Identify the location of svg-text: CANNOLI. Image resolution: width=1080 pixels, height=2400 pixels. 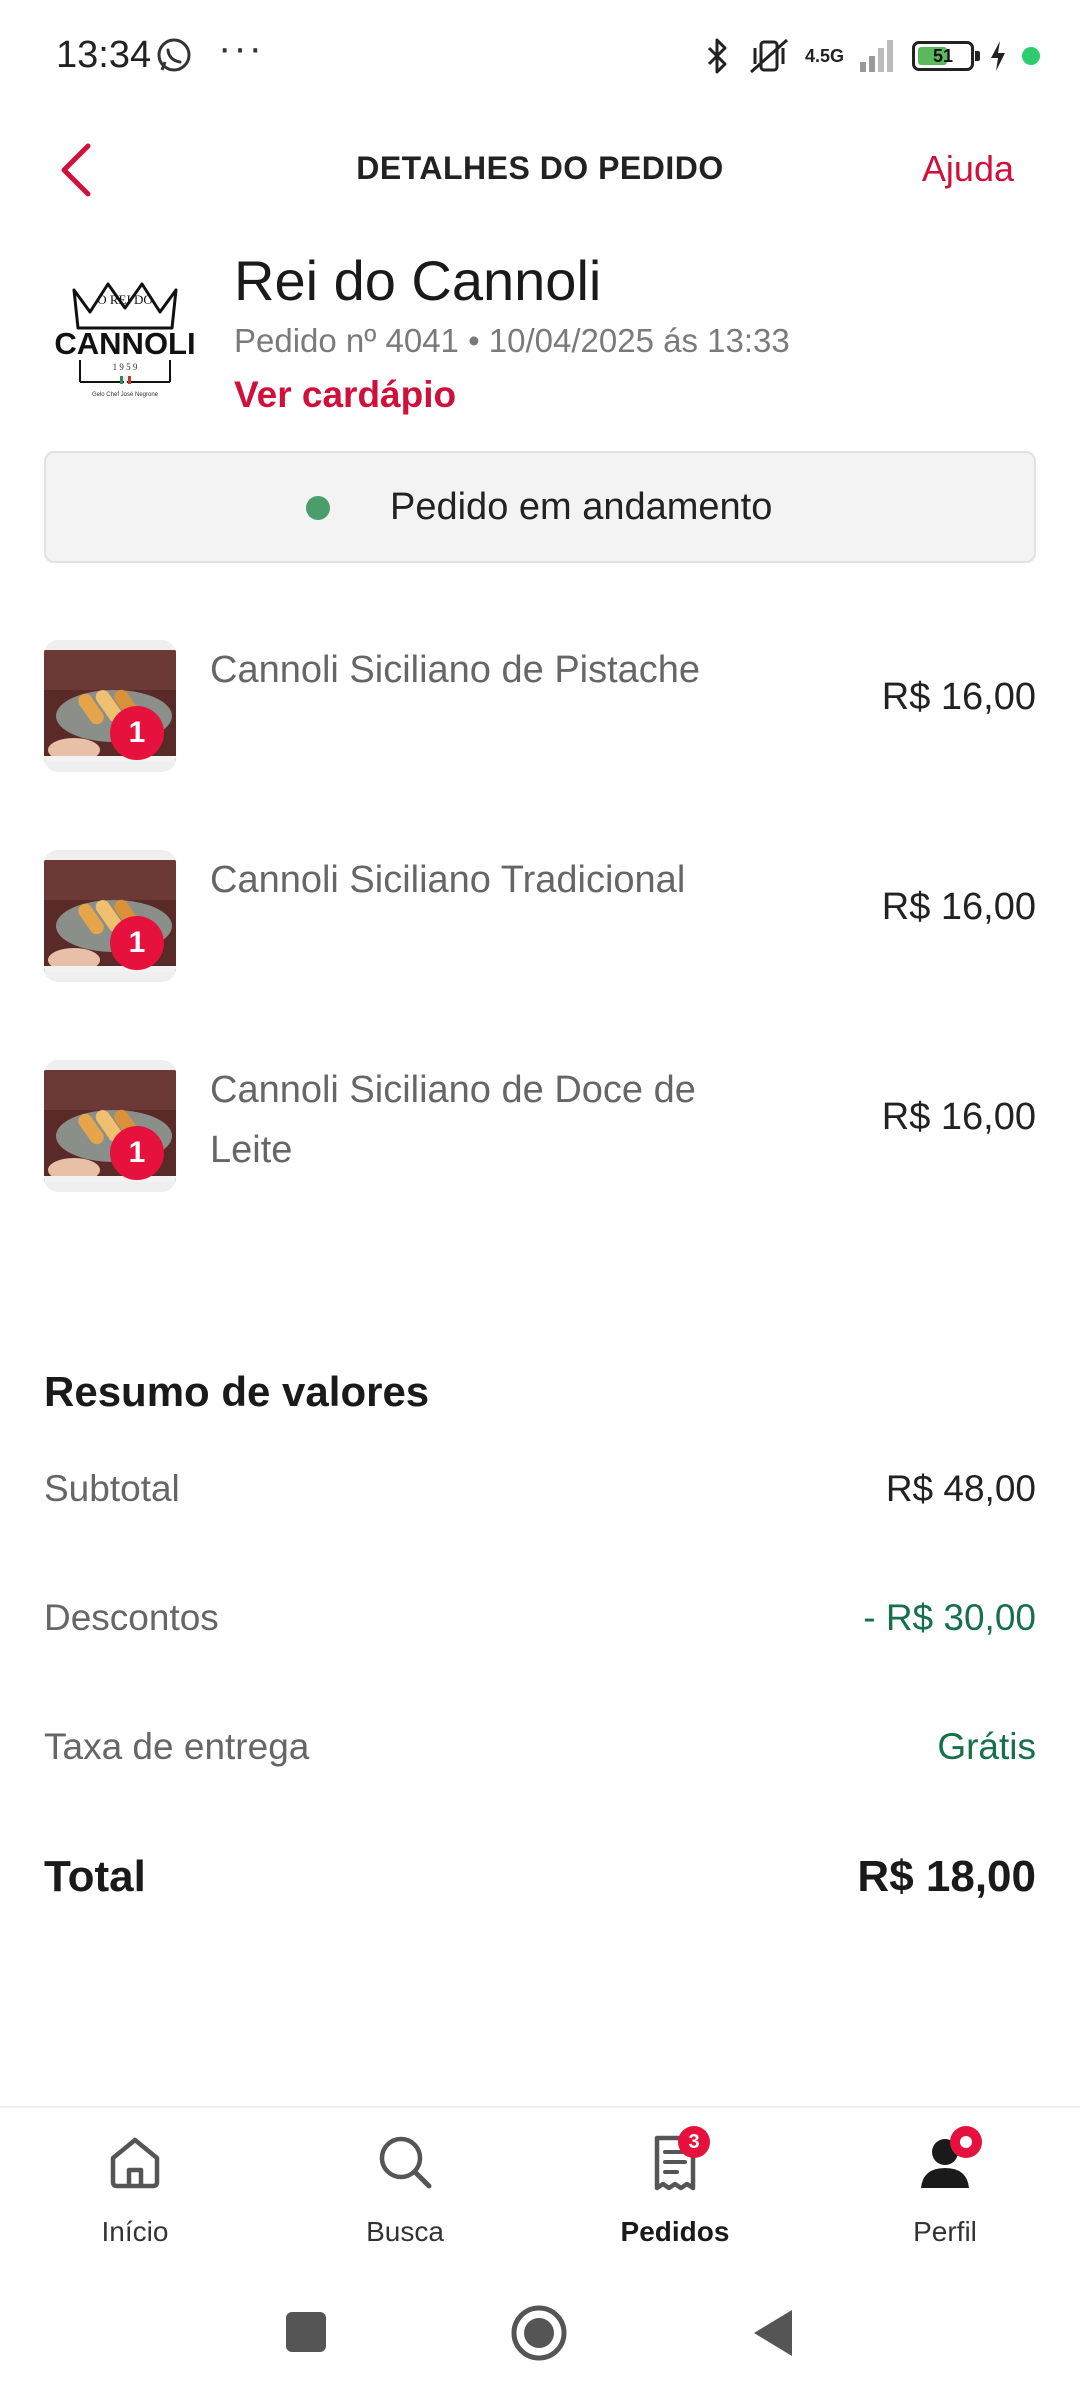
(124, 343).